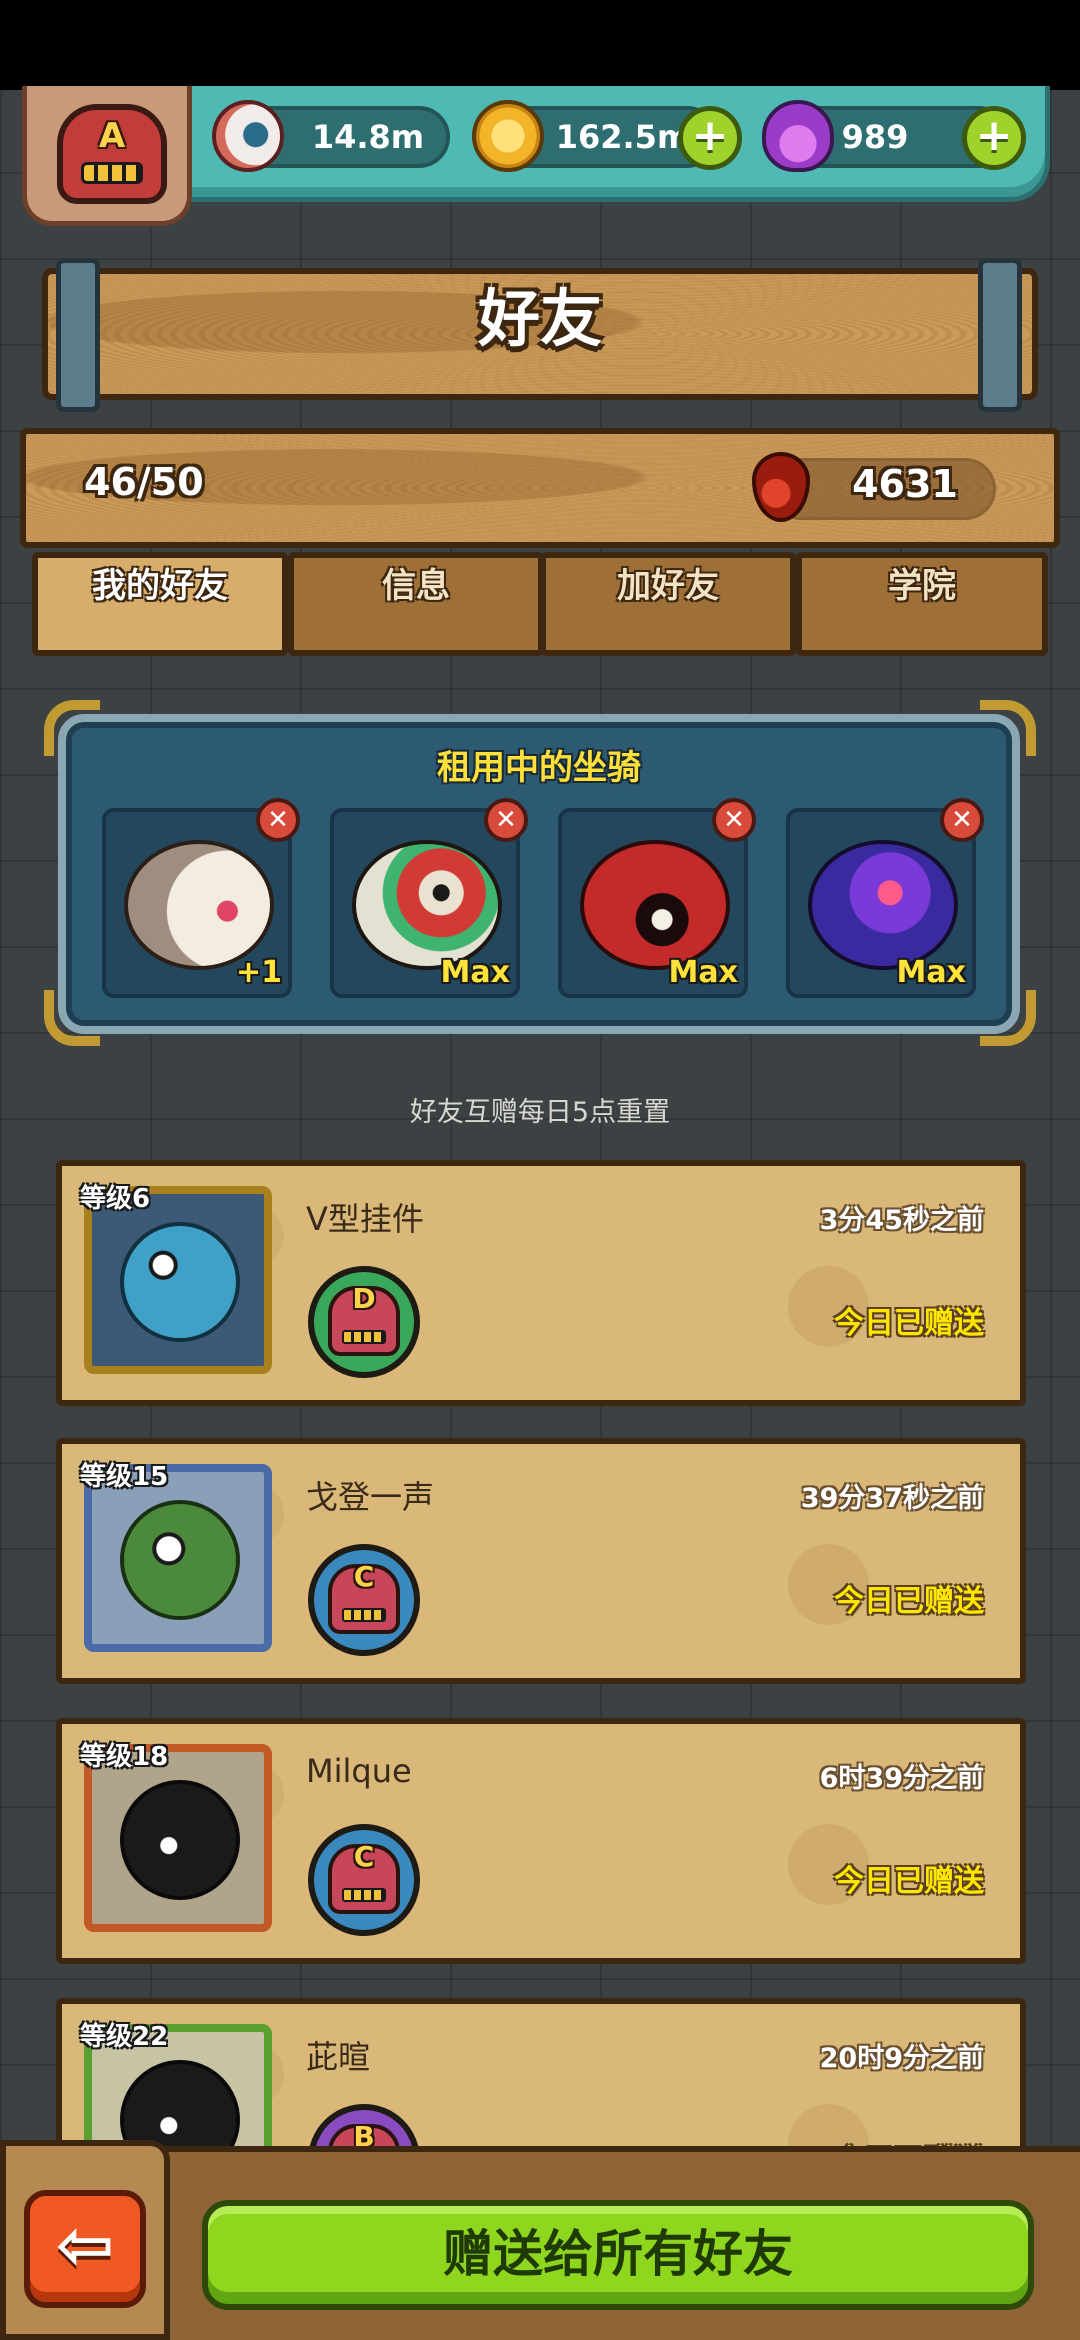 This screenshot has width=1080, height=2340. What do you see at coordinates (901, 1220) in the screenshot?
I see `last-seen: 3分45秒之前` at bounding box center [901, 1220].